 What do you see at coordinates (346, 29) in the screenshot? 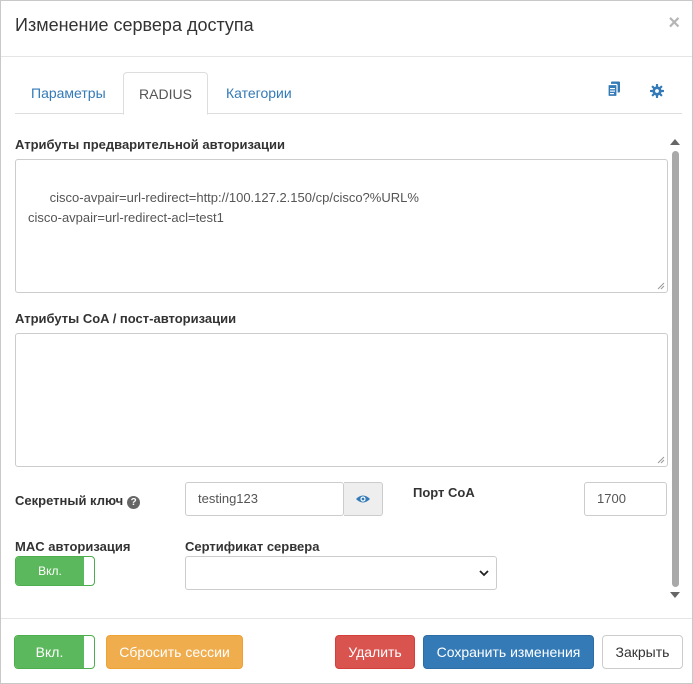
I see `dialog-header: Изменение сервера доступа ×` at bounding box center [346, 29].